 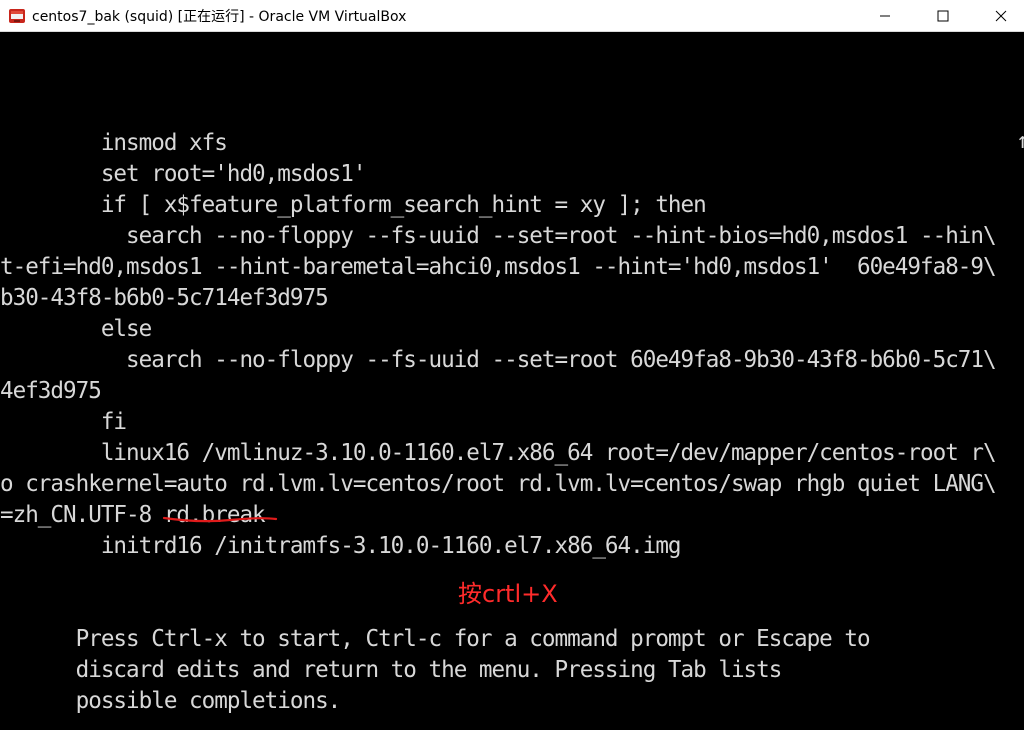 I want to click on terminal-line: b30-43f8-b6b0-5c714ef3d975, so click(x=164, y=298).